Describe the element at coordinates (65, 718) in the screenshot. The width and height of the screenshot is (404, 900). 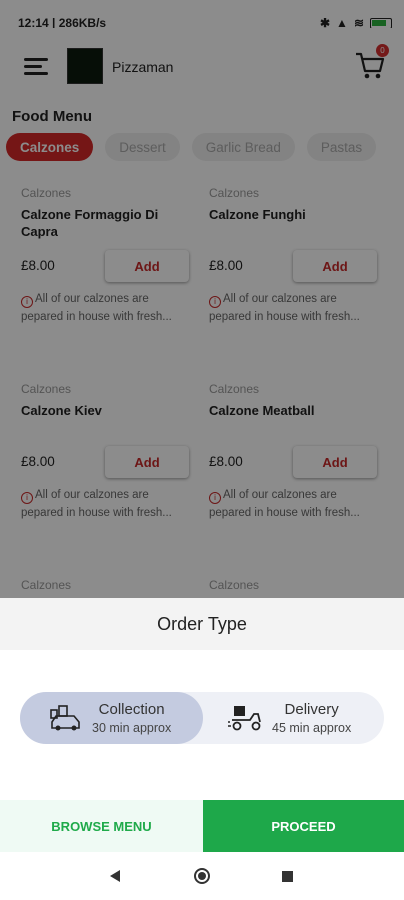
I see `collection-icon` at that location.